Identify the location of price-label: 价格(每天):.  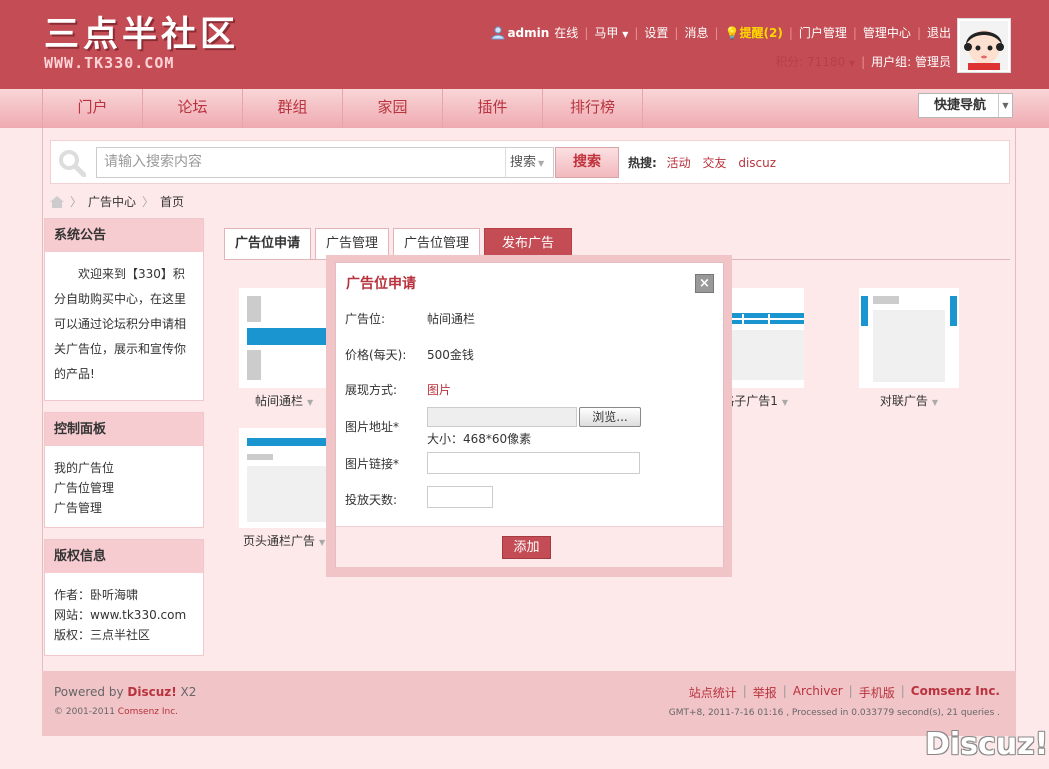
(376, 355).